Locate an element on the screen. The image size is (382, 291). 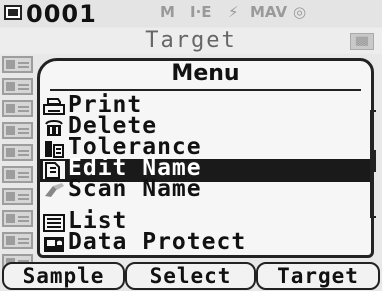
header-badge: ▒▒ is located at coordinates (362, 41).